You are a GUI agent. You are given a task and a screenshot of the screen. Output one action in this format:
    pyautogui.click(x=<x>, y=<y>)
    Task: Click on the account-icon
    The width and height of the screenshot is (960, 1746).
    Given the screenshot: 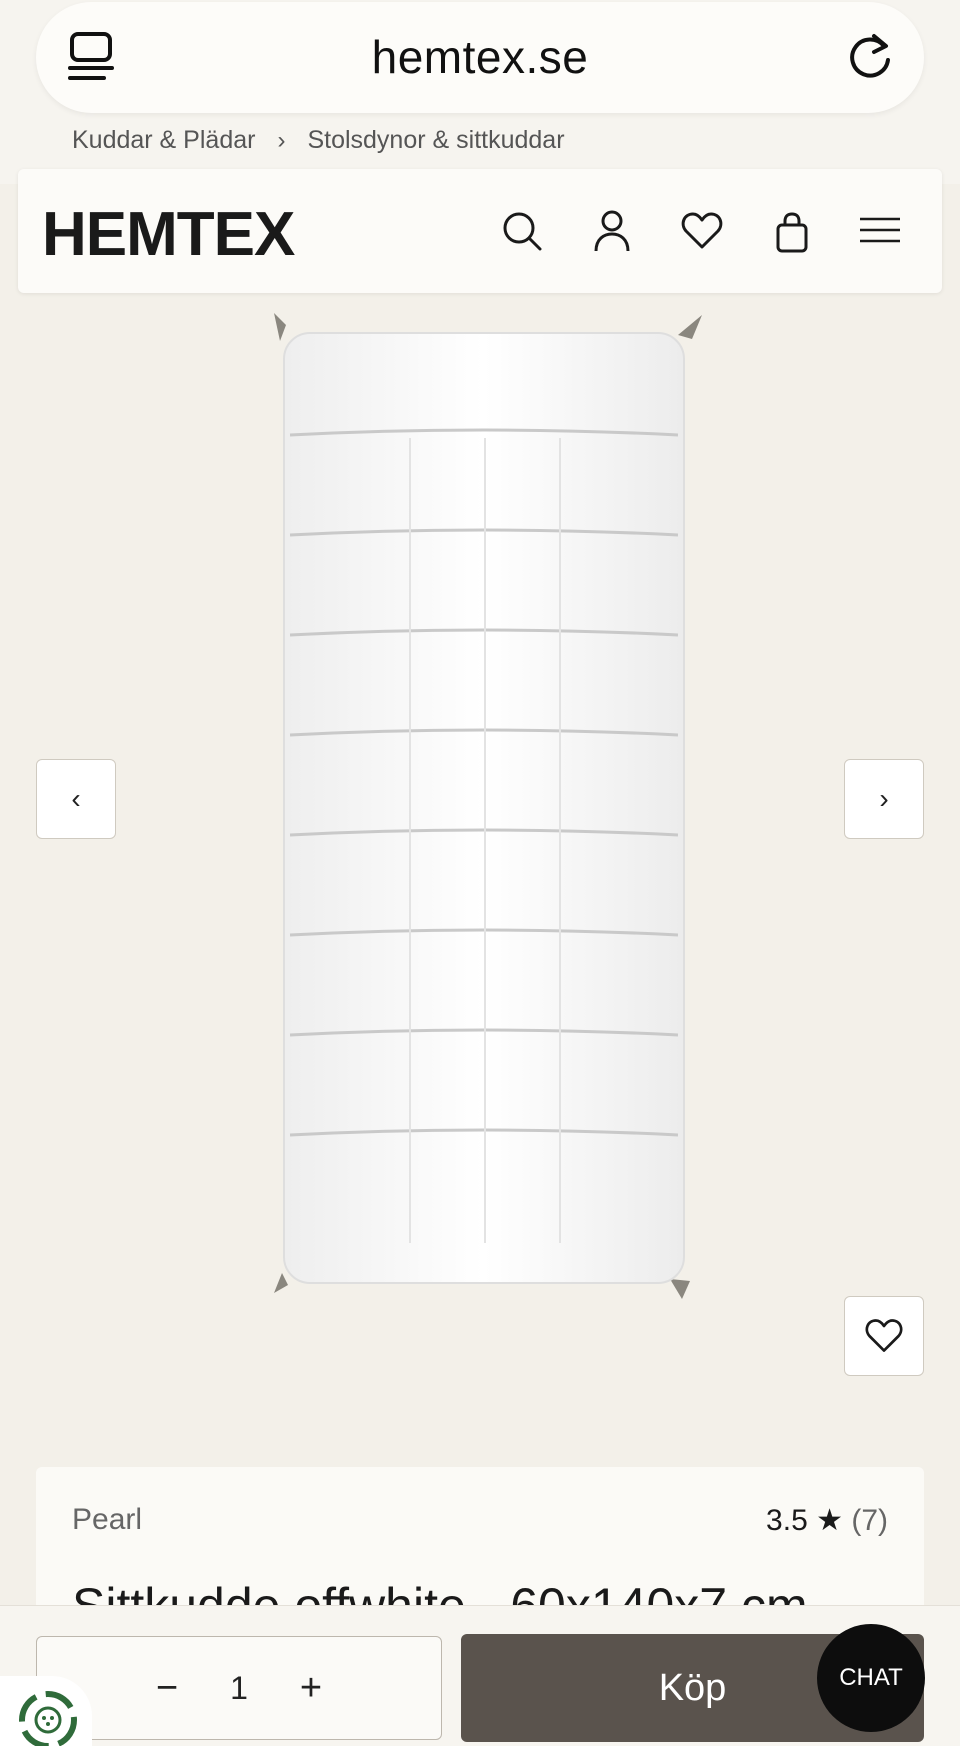 What is the action you would take?
    pyautogui.click(x=612, y=231)
    